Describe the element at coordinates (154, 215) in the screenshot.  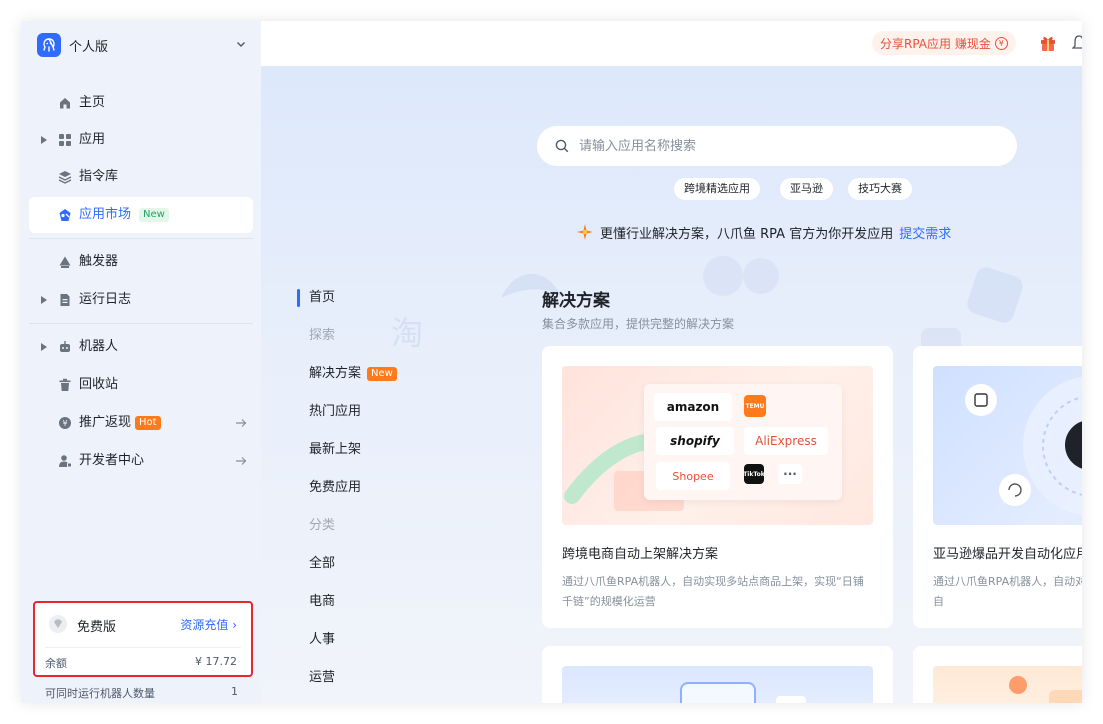
I see `new-badge: New` at that location.